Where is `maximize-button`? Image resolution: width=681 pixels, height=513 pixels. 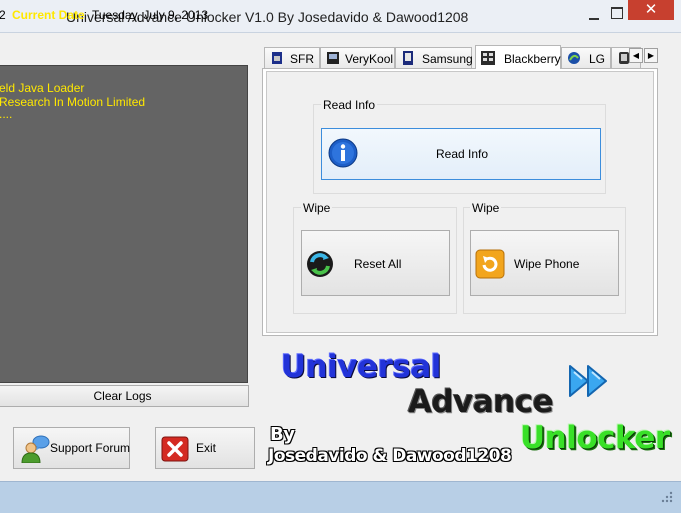 maximize-button is located at coordinates (617, 13).